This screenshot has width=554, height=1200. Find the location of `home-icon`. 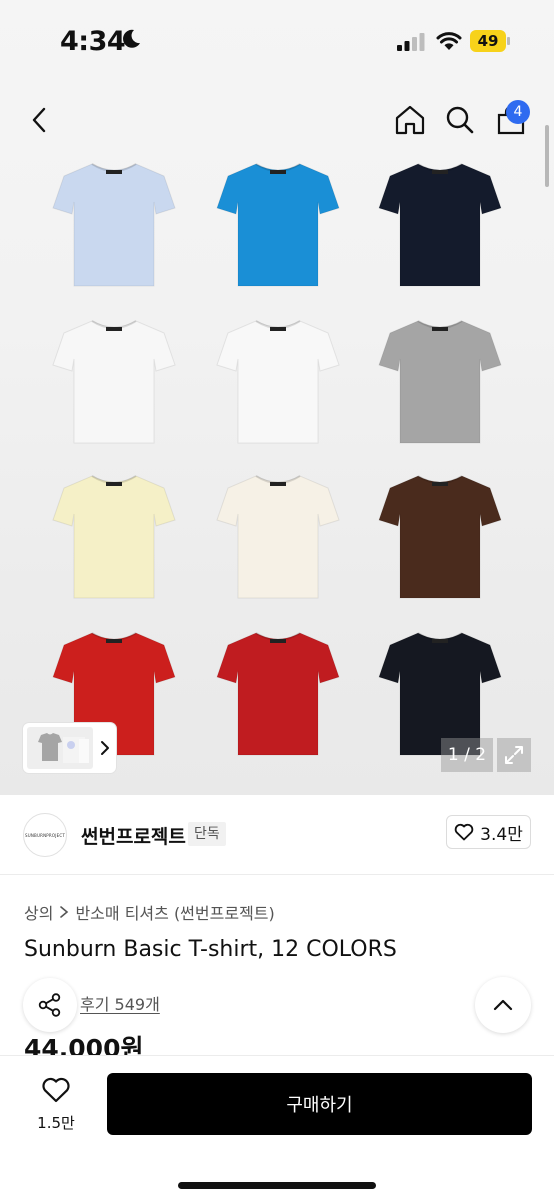

home-icon is located at coordinates (410, 120).